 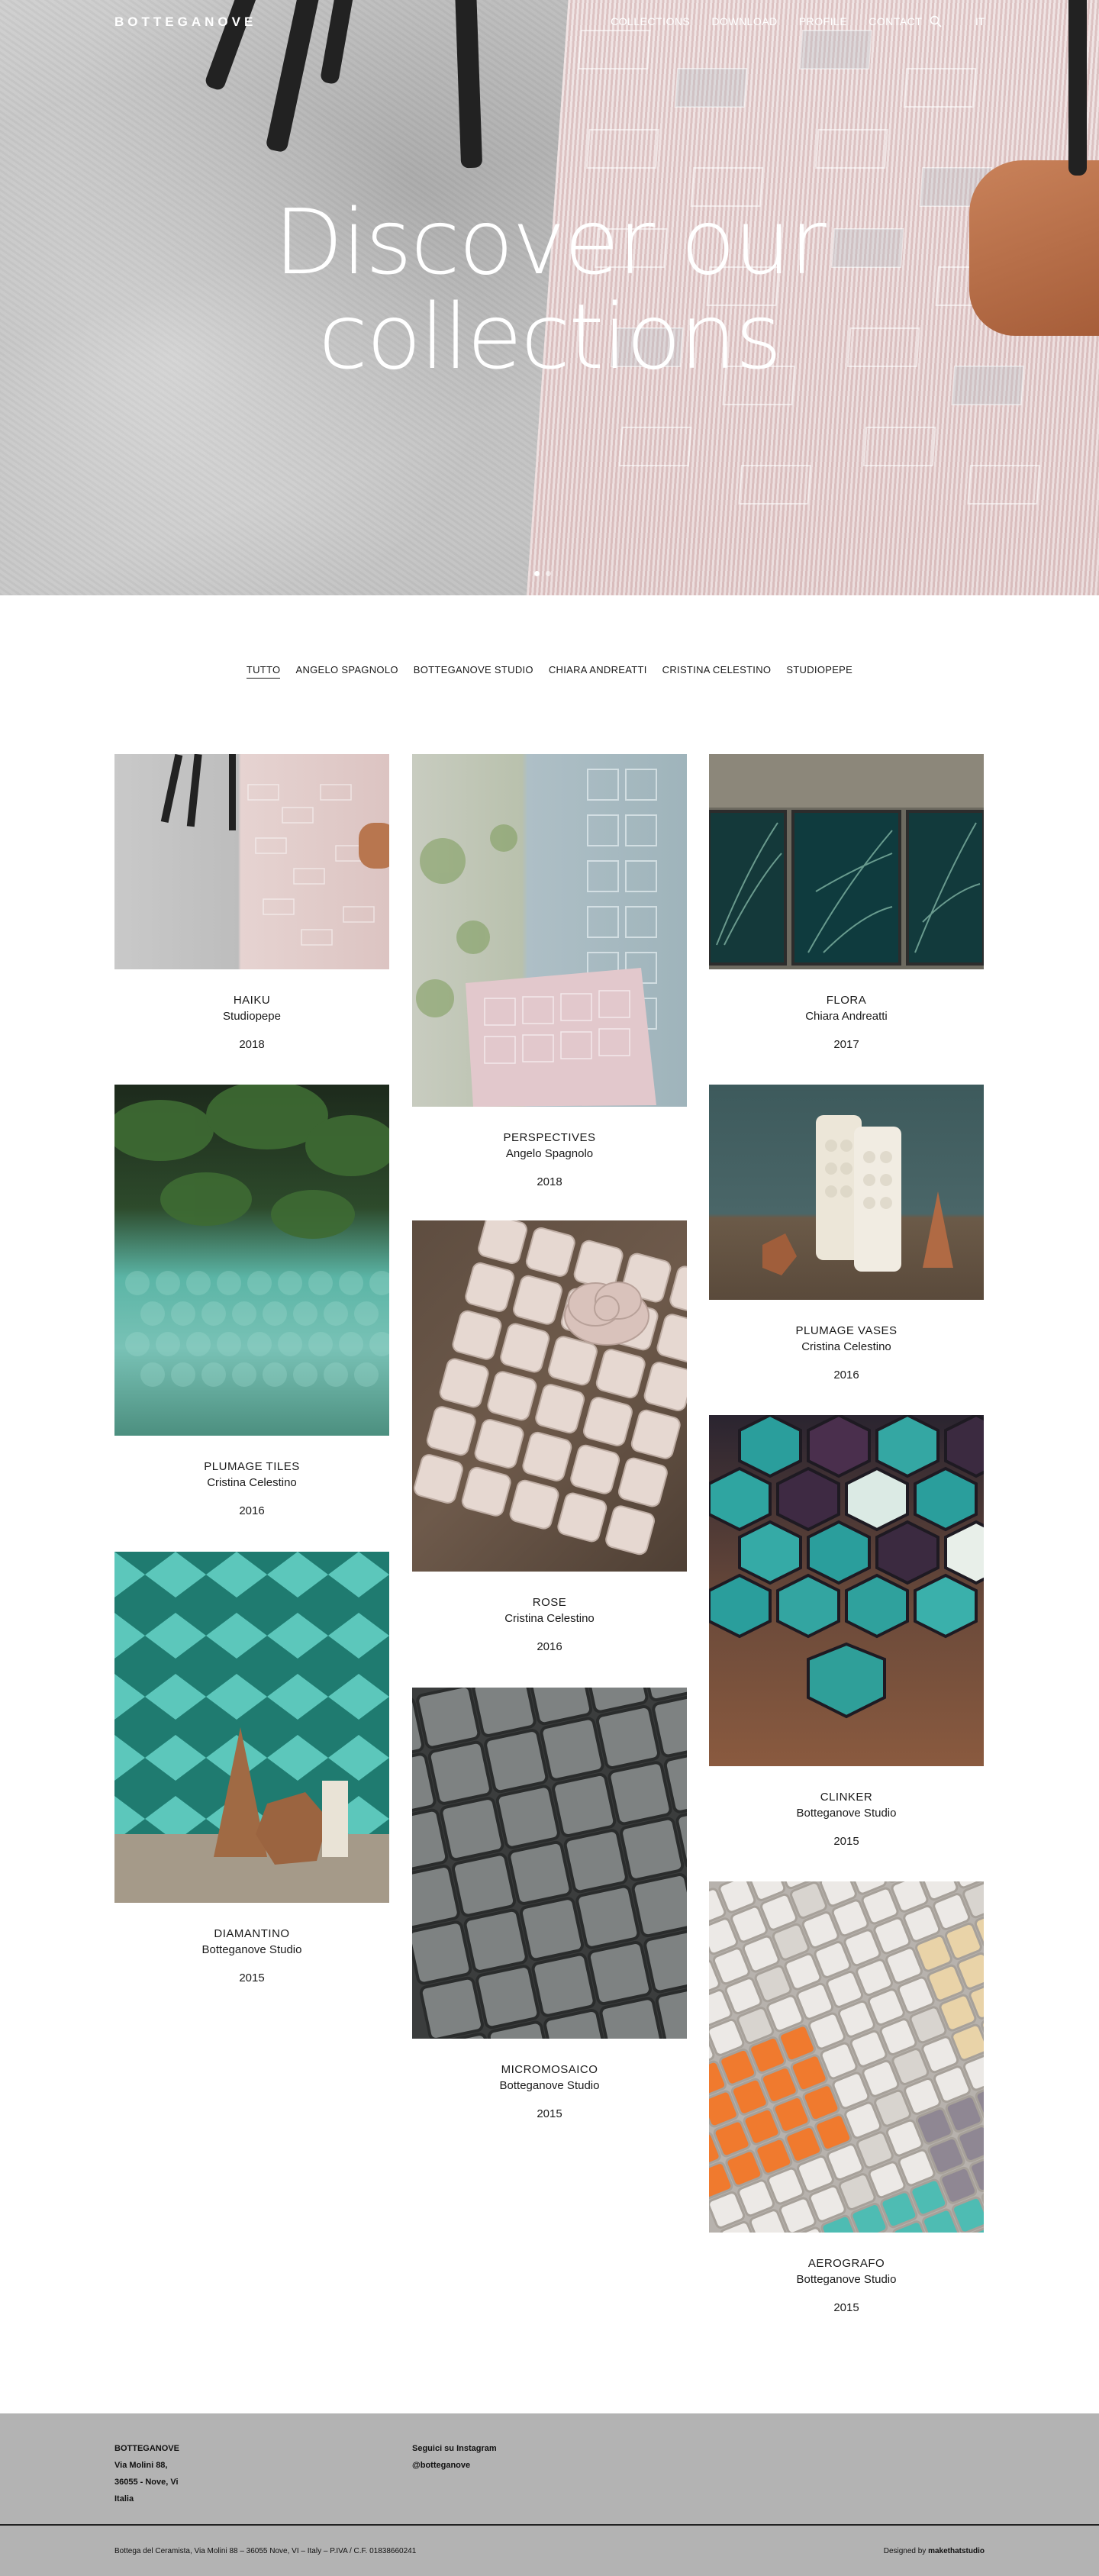 What do you see at coordinates (717, 672) in the screenshot?
I see `filter-cristina-celestino: CRISTINA CELESTINO` at bounding box center [717, 672].